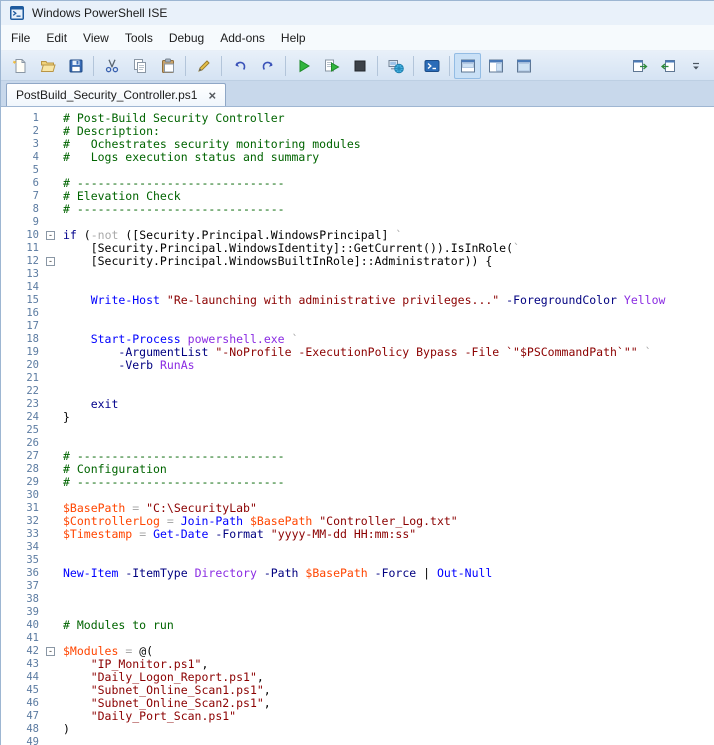 This screenshot has height=745, width=714. What do you see at coordinates (203, 66) in the screenshot?
I see `clear-console-pane-button` at bounding box center [203, 66].